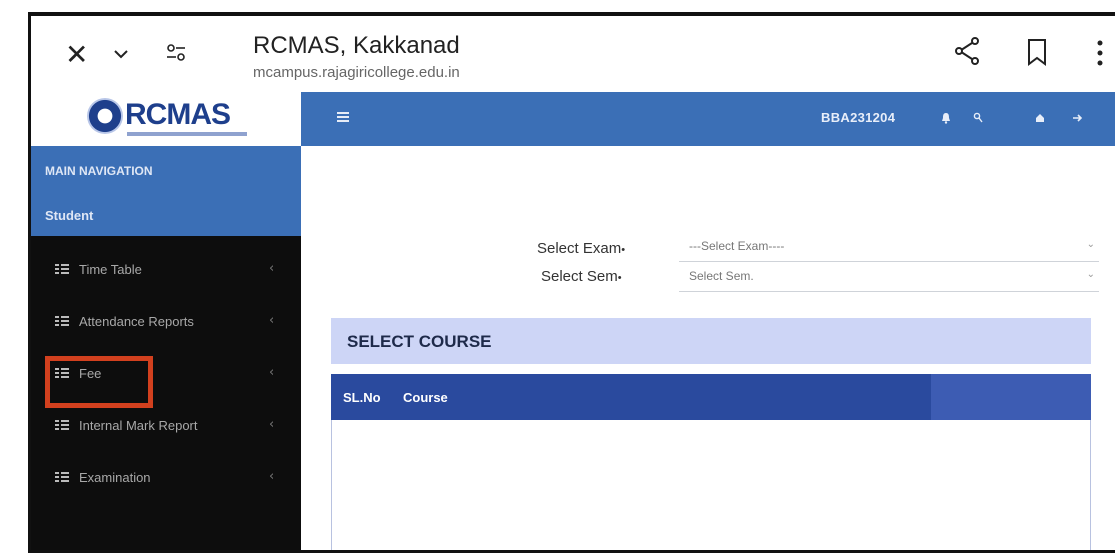 This screenshot has height=557, width=1115. I want to click on share-icon, so click(967, 51).